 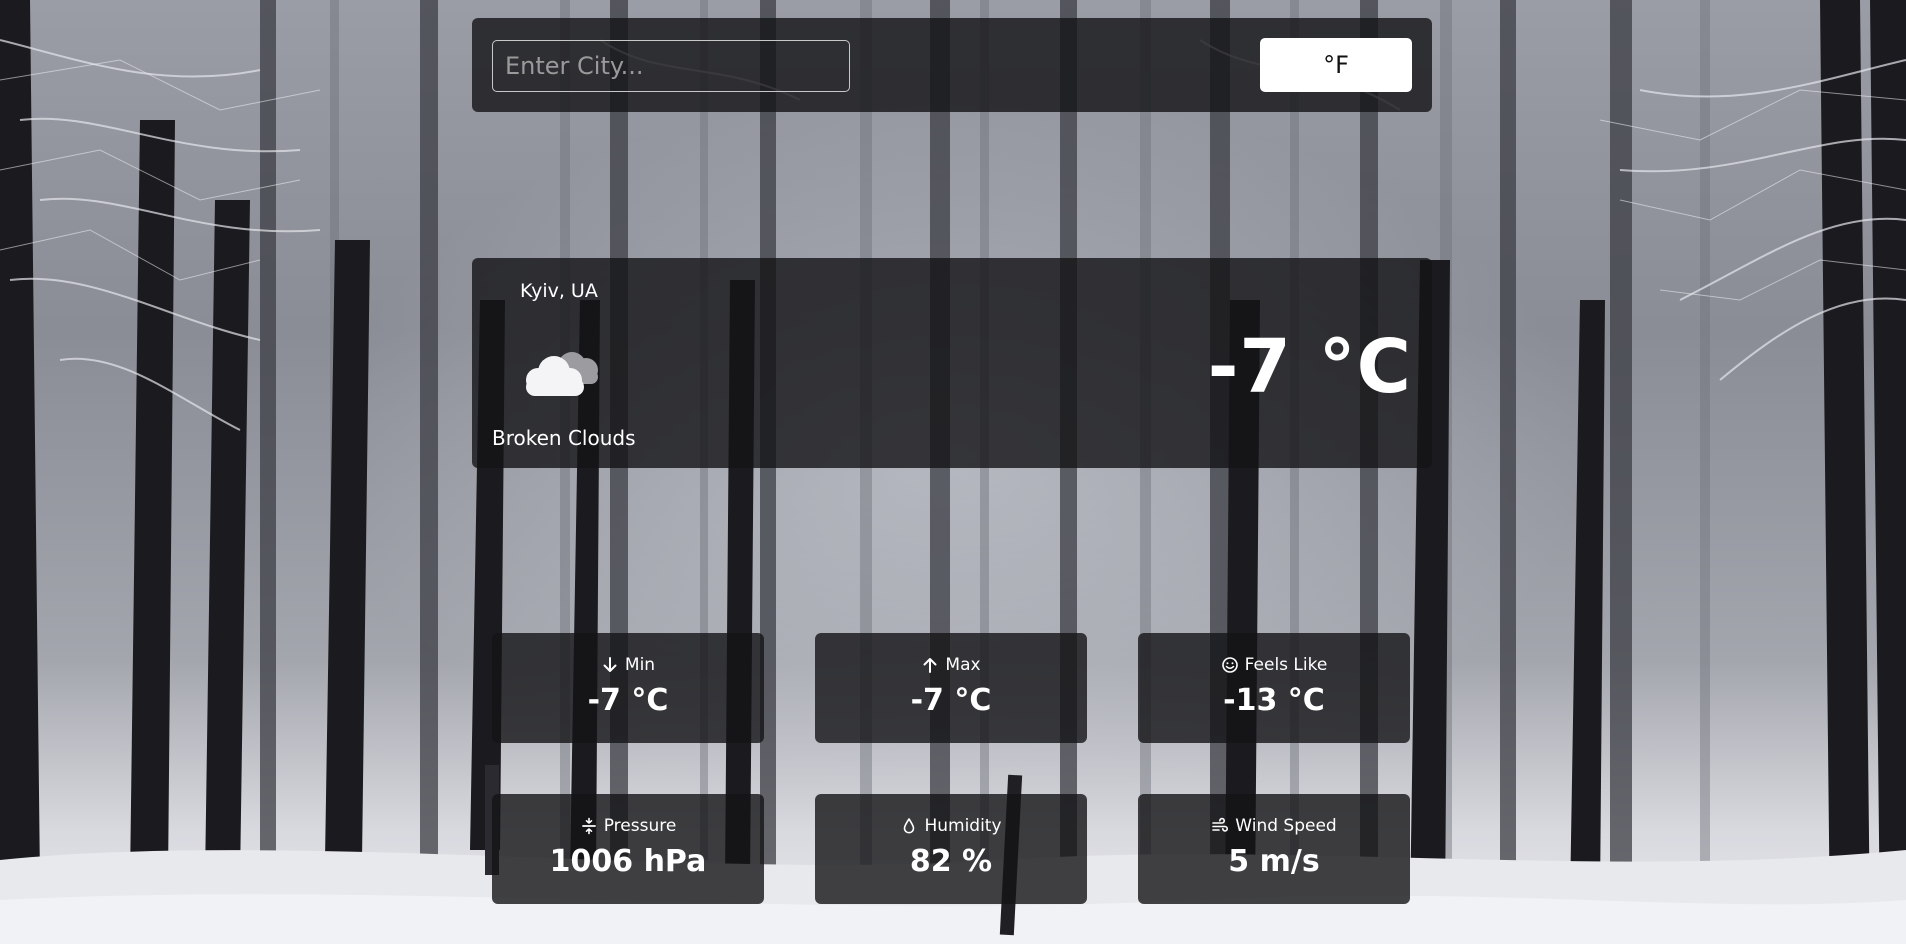 I want to click on droplet-icon, so click(x=909, y=826).